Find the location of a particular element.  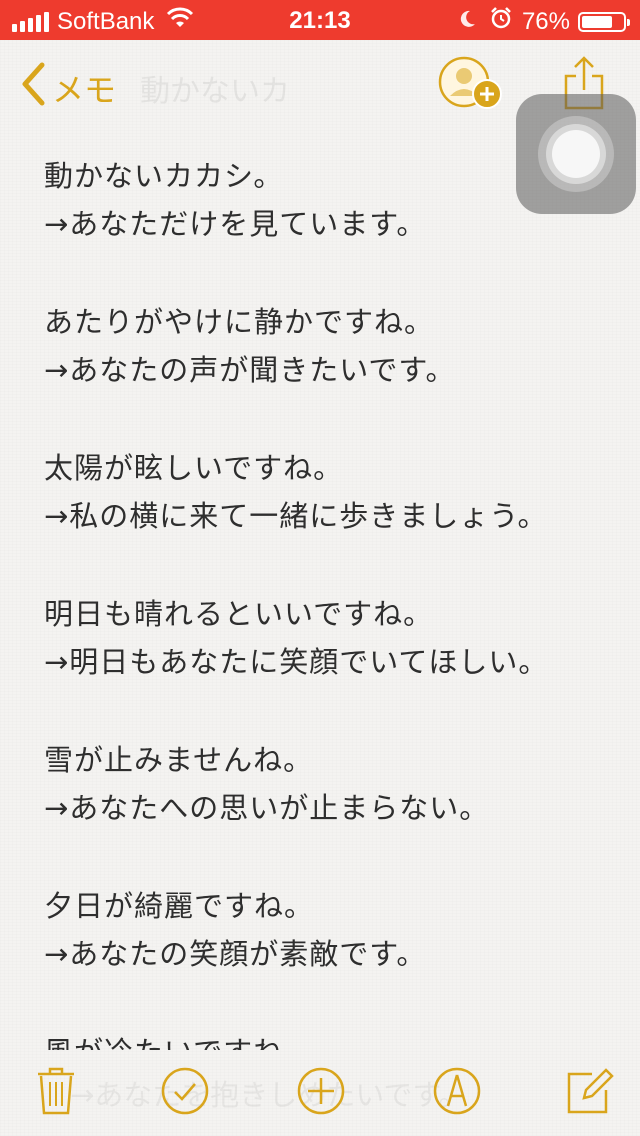

add-person-button is located at coordinates (472, 86).